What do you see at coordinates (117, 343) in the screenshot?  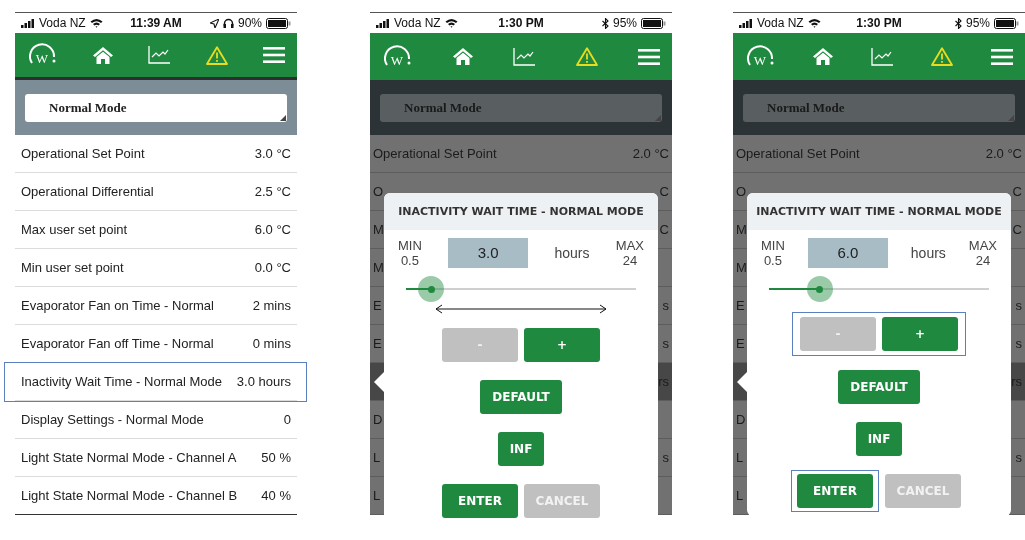 I see `setting-label: Evaporator Fan off Time - Normal` at bounding box center [117, 343].